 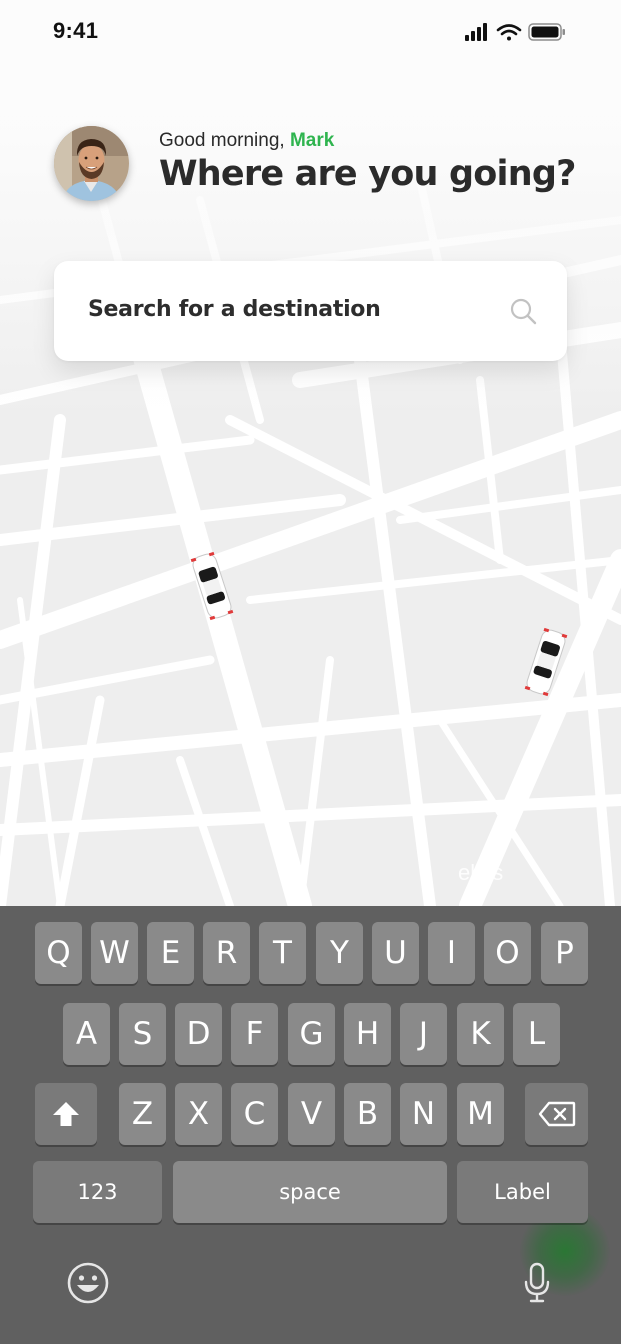 I want to click on search-input: Search for a destination, so click(x=310, y=311).